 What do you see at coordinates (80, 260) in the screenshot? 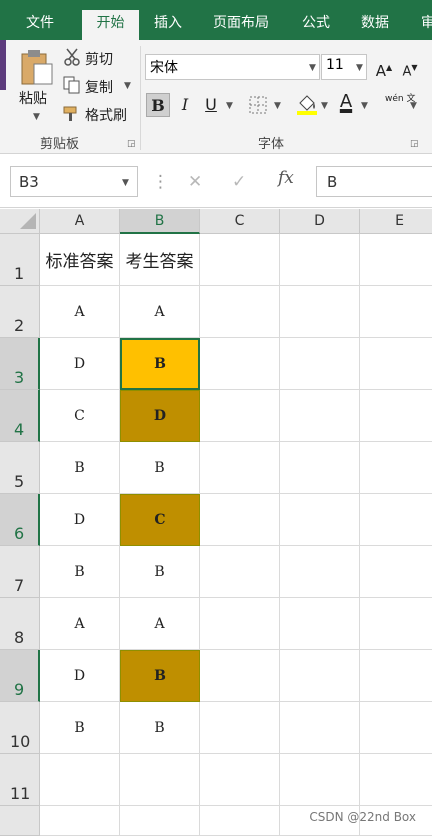
I see `cell-a1: 标准答案` at bounding box center [80, 260].